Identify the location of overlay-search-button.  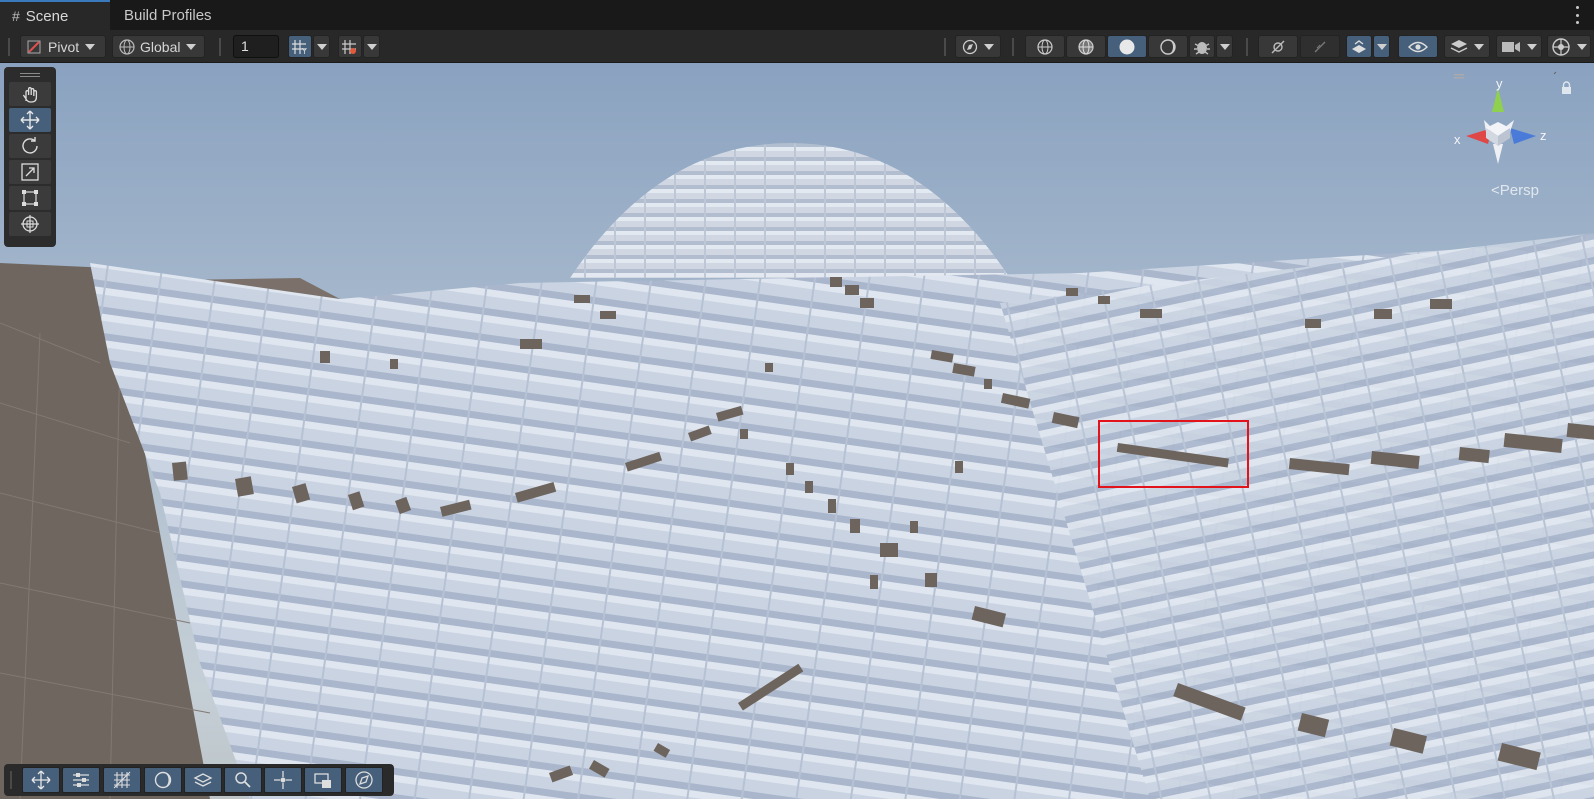
(243, 780).